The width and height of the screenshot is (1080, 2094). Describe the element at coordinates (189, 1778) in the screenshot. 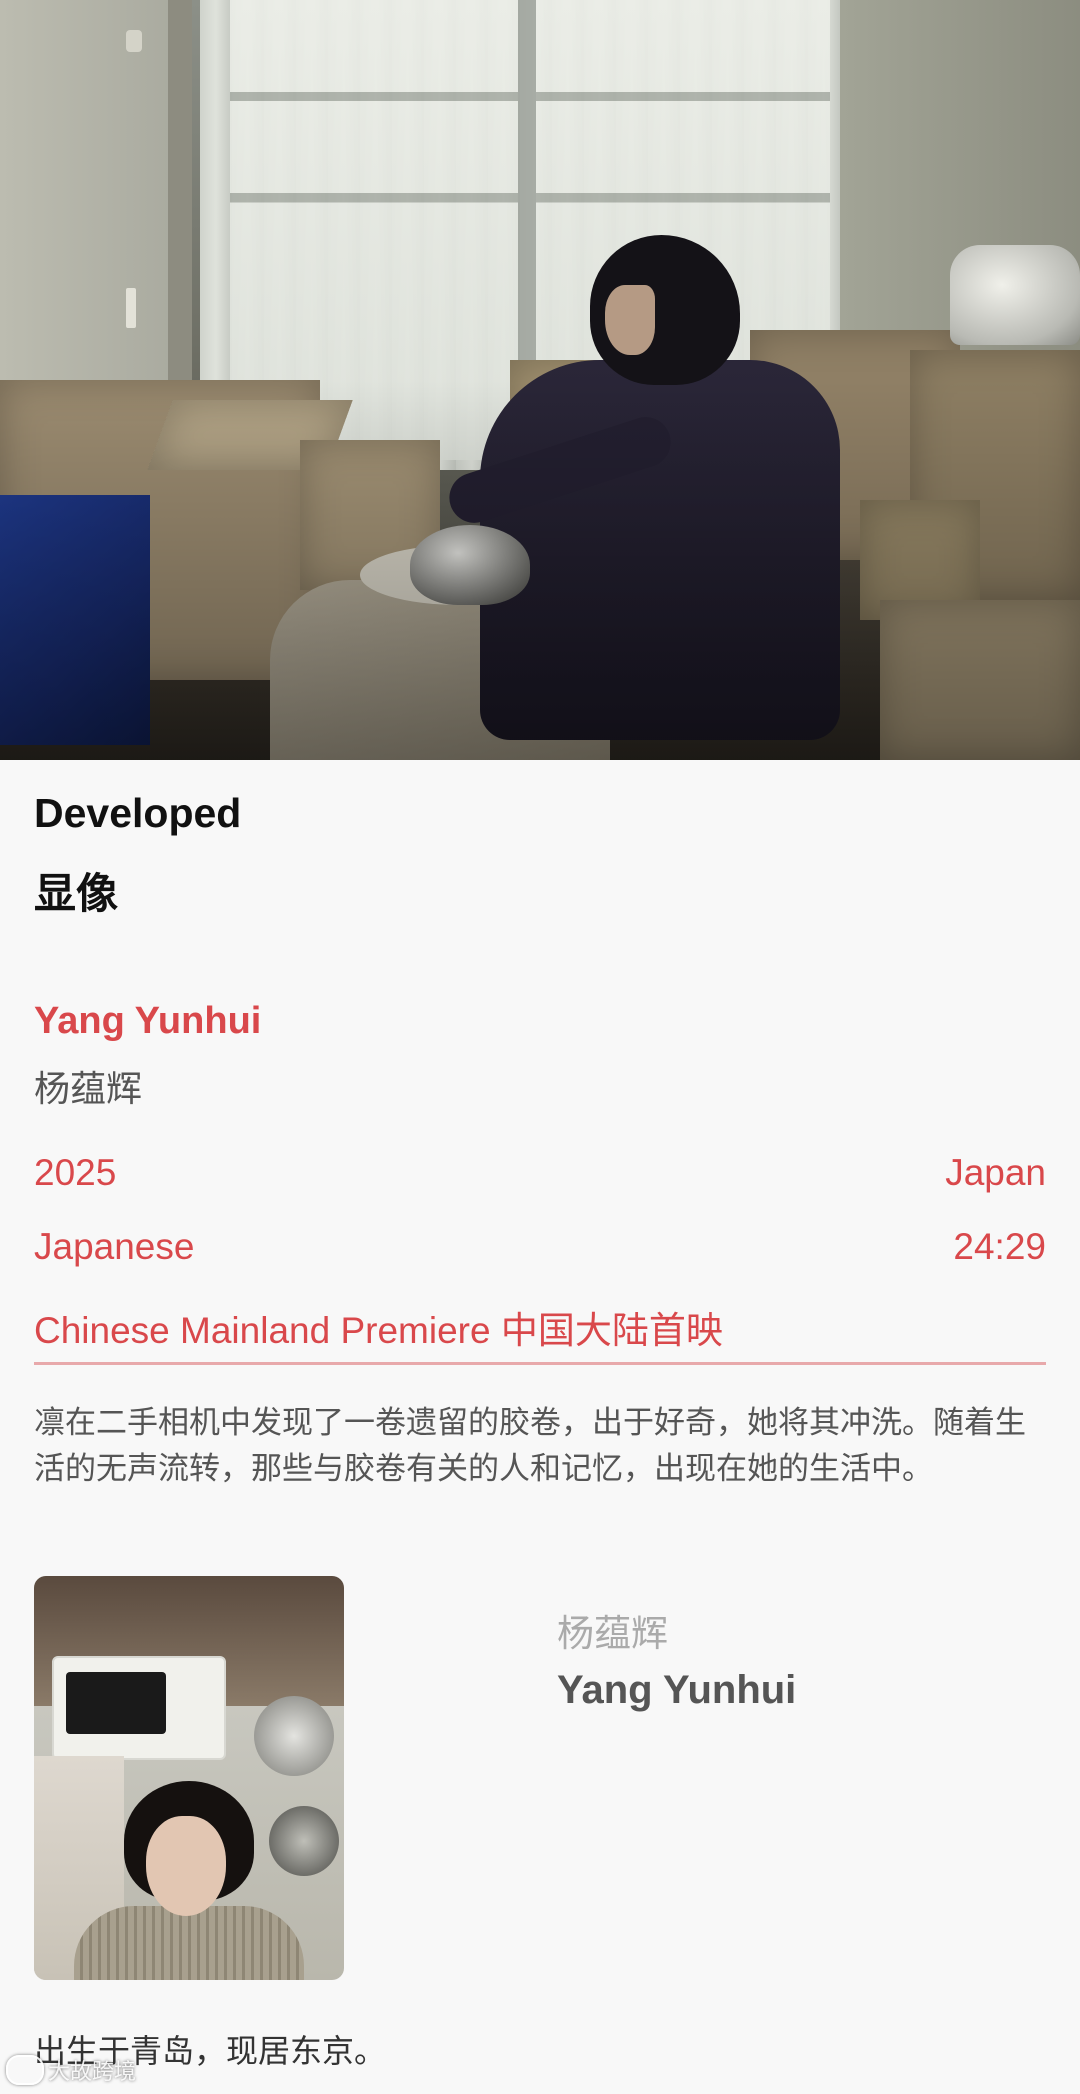

I see `director-portrait` at that location.